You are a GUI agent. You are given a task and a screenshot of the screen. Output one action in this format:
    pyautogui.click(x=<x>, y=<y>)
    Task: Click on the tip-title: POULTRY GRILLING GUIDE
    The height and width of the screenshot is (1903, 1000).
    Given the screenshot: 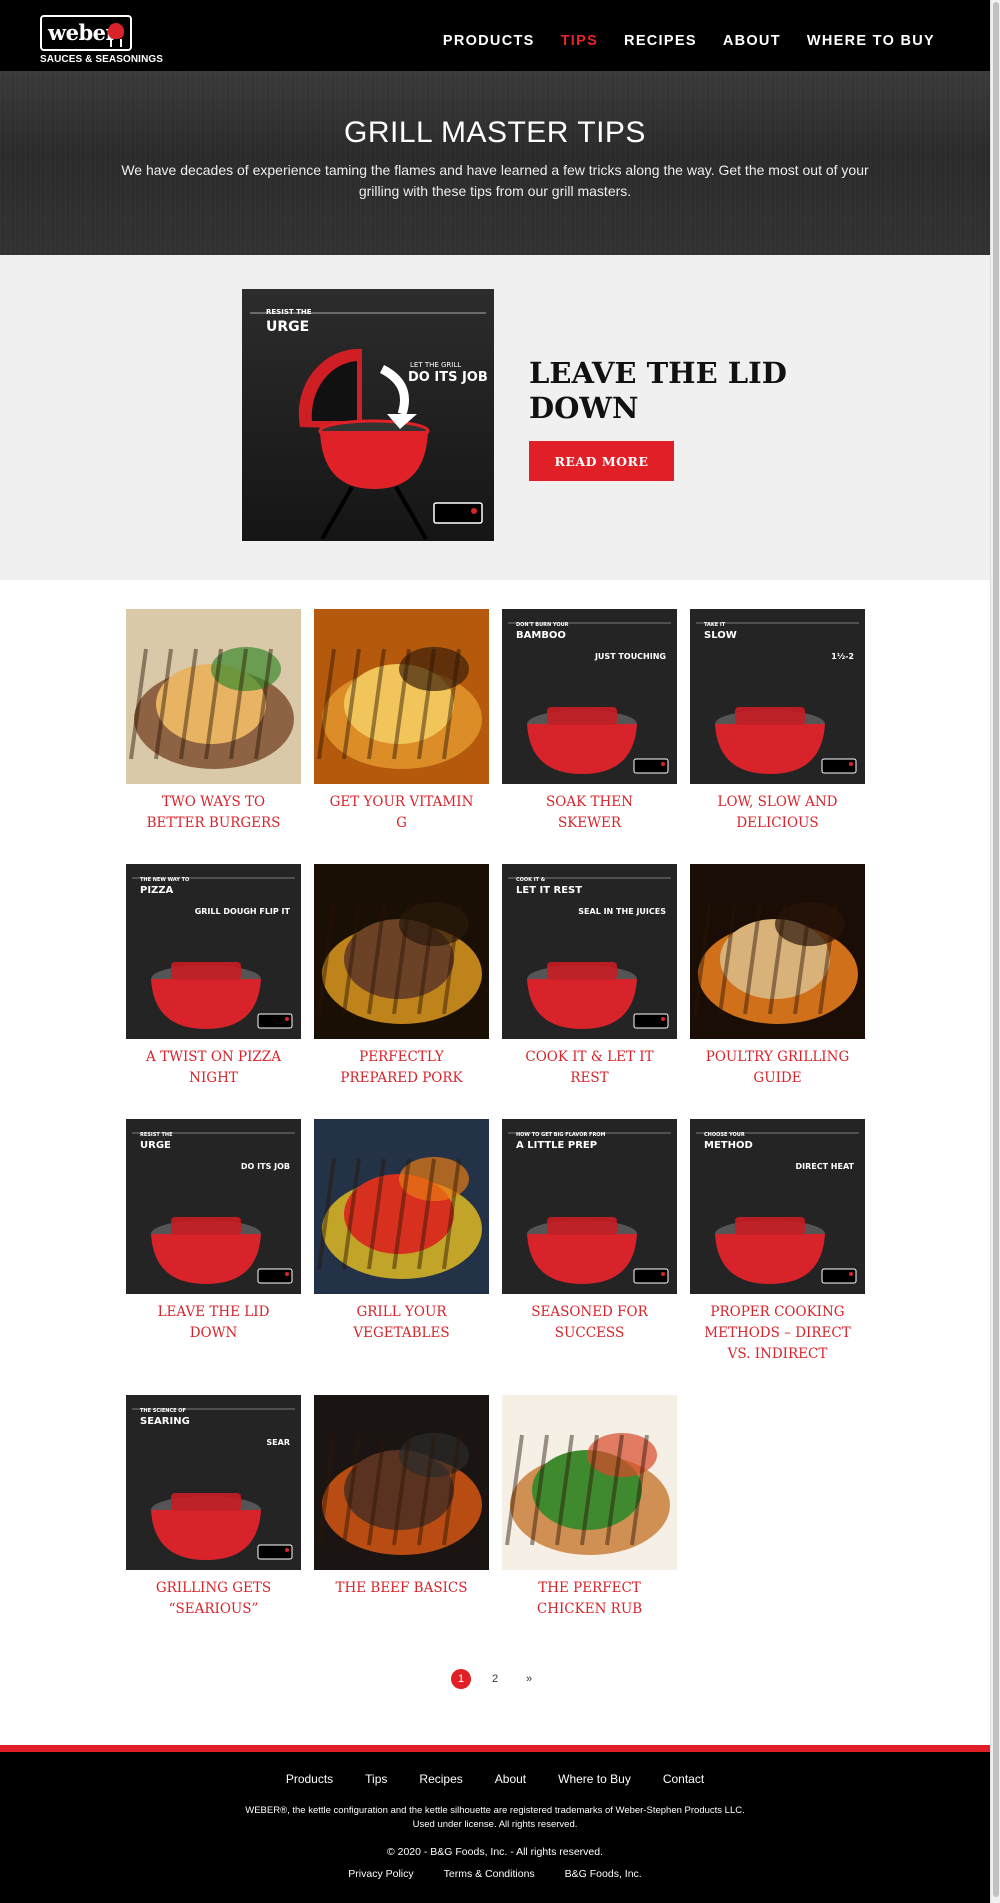 What is the action you would take?
    pyautogui.click(x=777, y=1068)
    